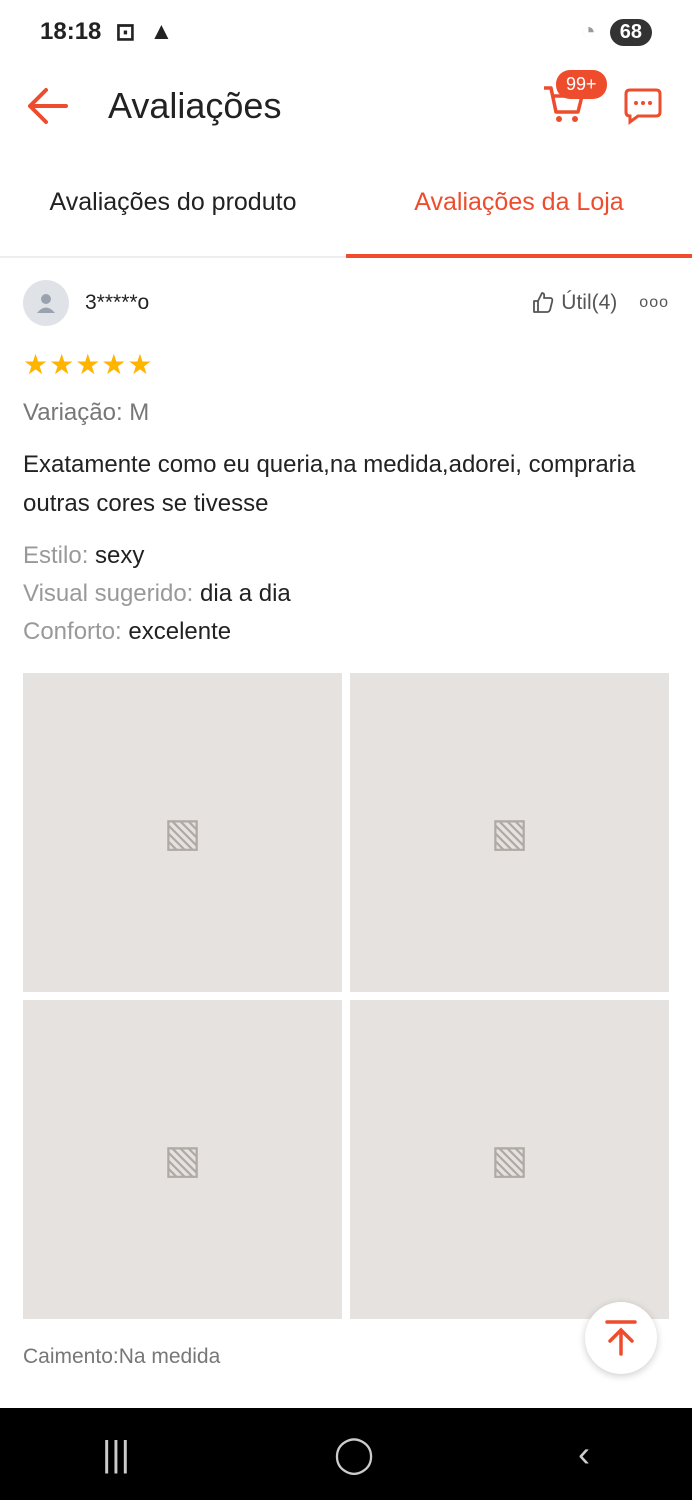  What do you see at coordinates (117, 302) in the screenshot?
I see `reviewer-name: 3*****o` at bounding box center [117, 302].